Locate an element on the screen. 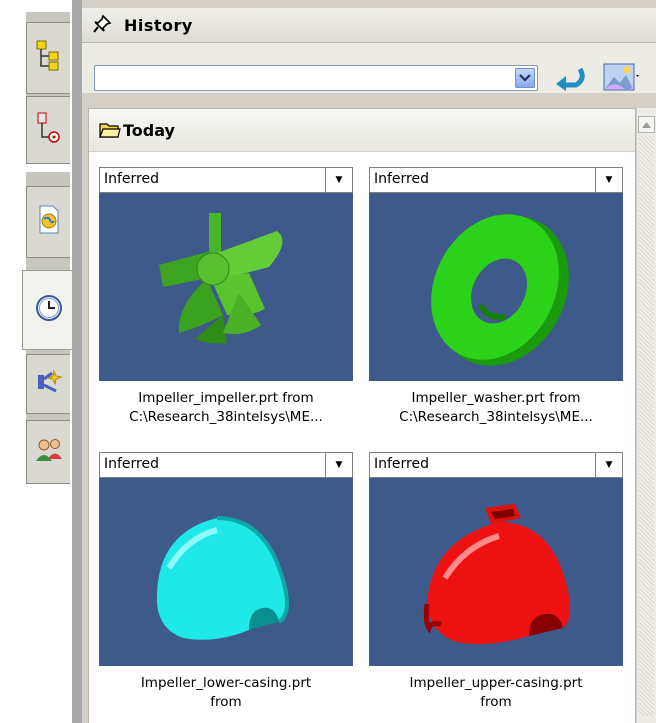  group-header-today: Today is located at coordinates (362, 130).